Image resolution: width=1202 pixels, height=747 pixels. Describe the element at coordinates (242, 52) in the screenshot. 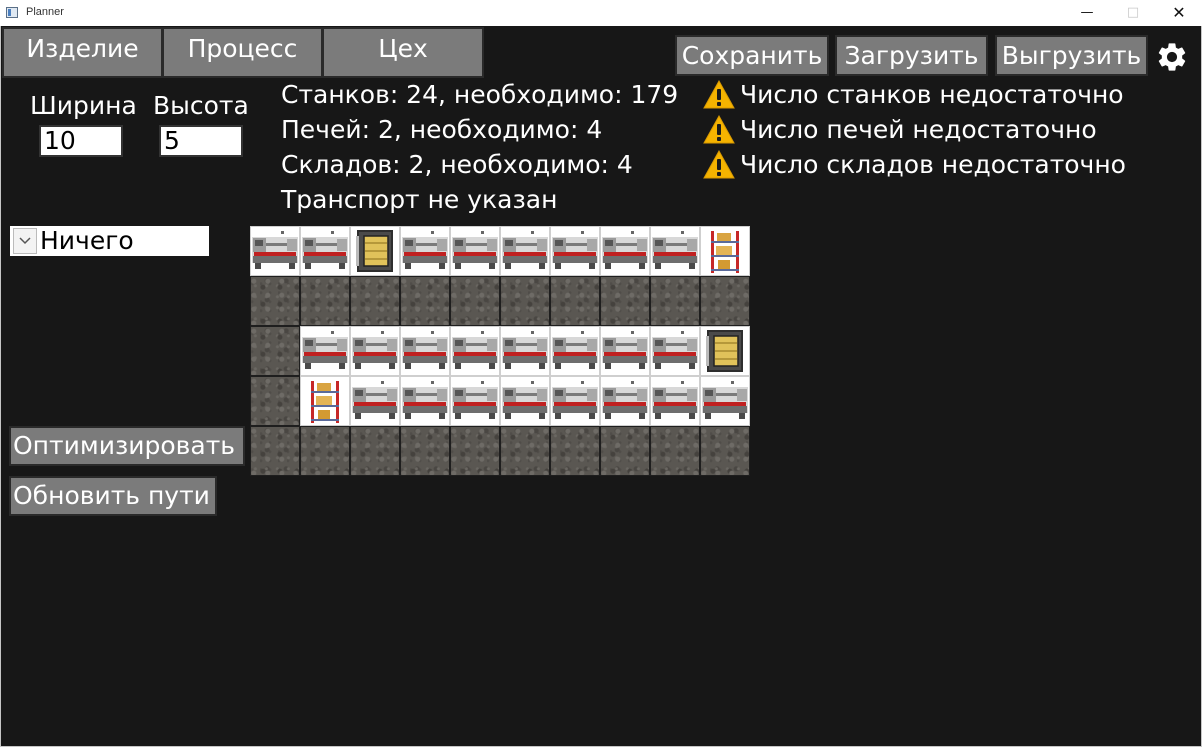

I see `tab-process: Процесс` at that location.